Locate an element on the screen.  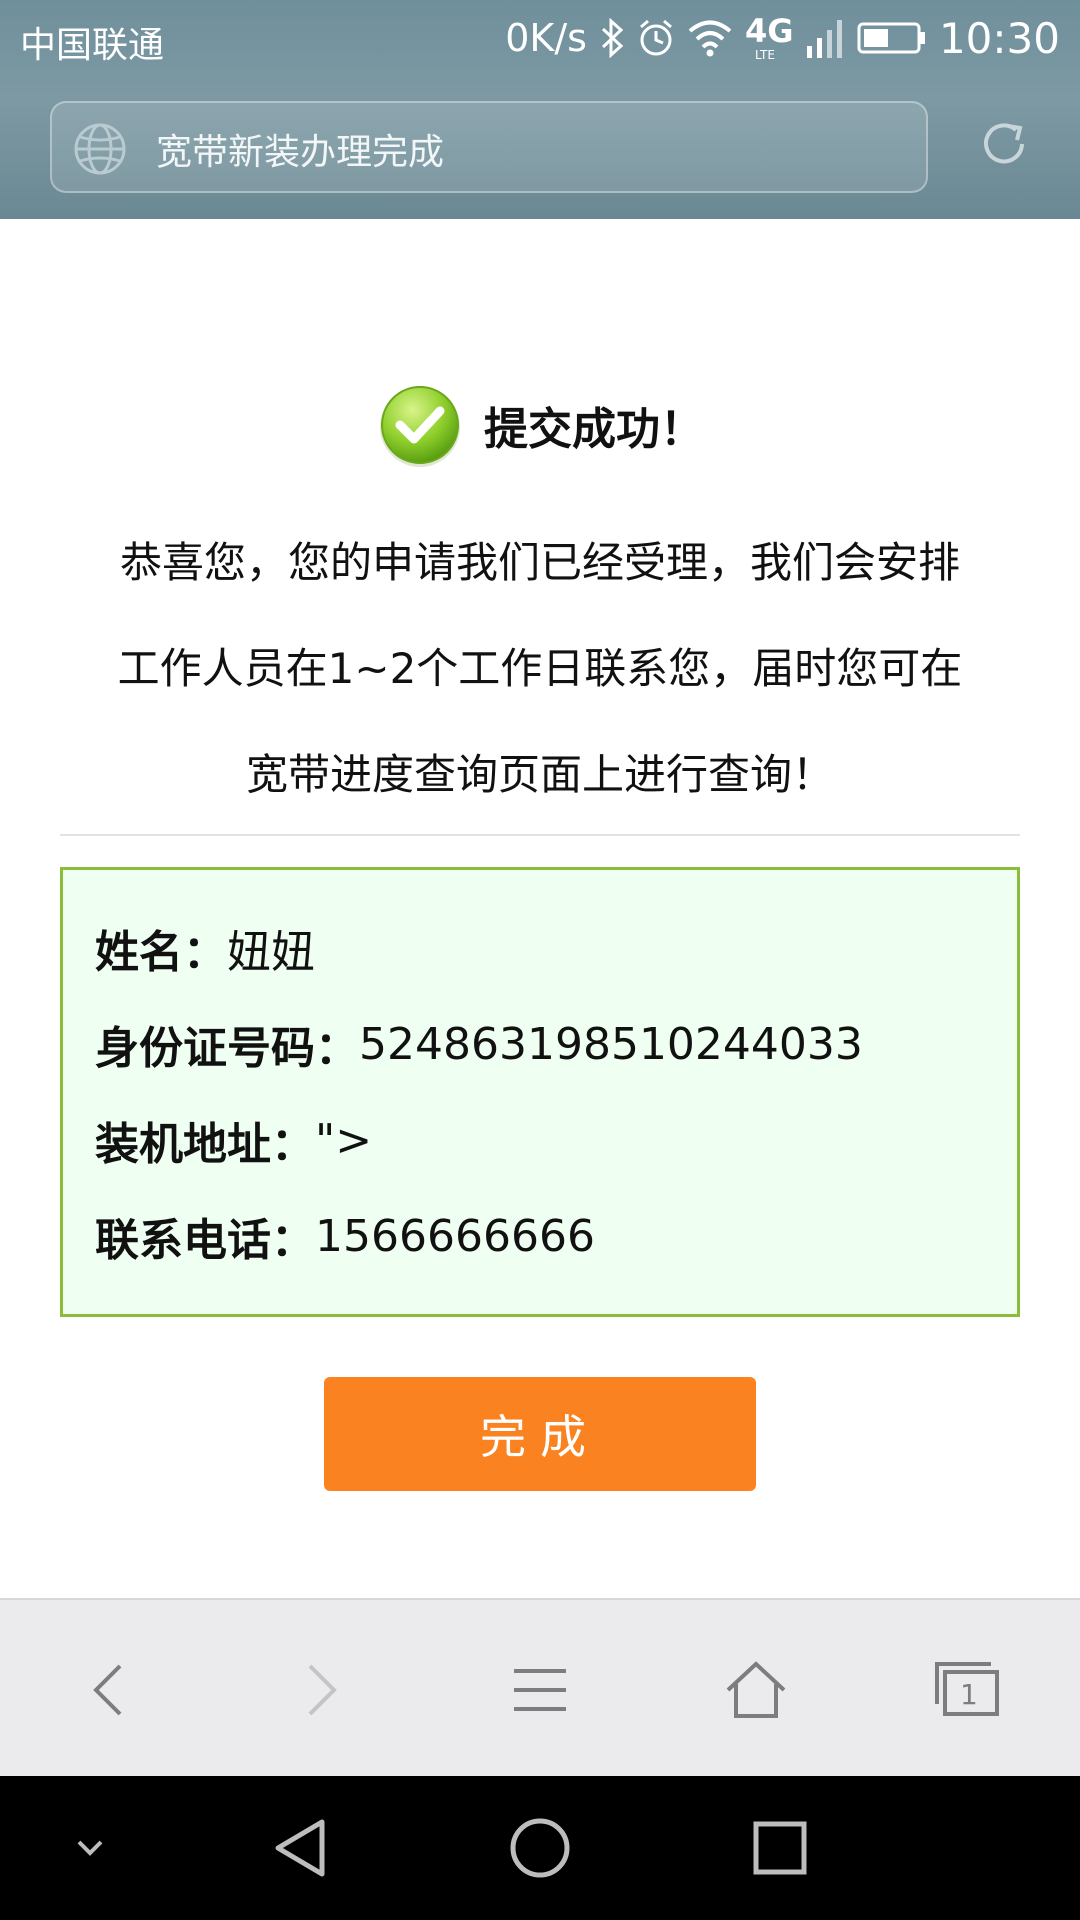
message-line: 恭喜您，您的申请我们已经受理，我们会安排 is located at coordinates (539, 562).